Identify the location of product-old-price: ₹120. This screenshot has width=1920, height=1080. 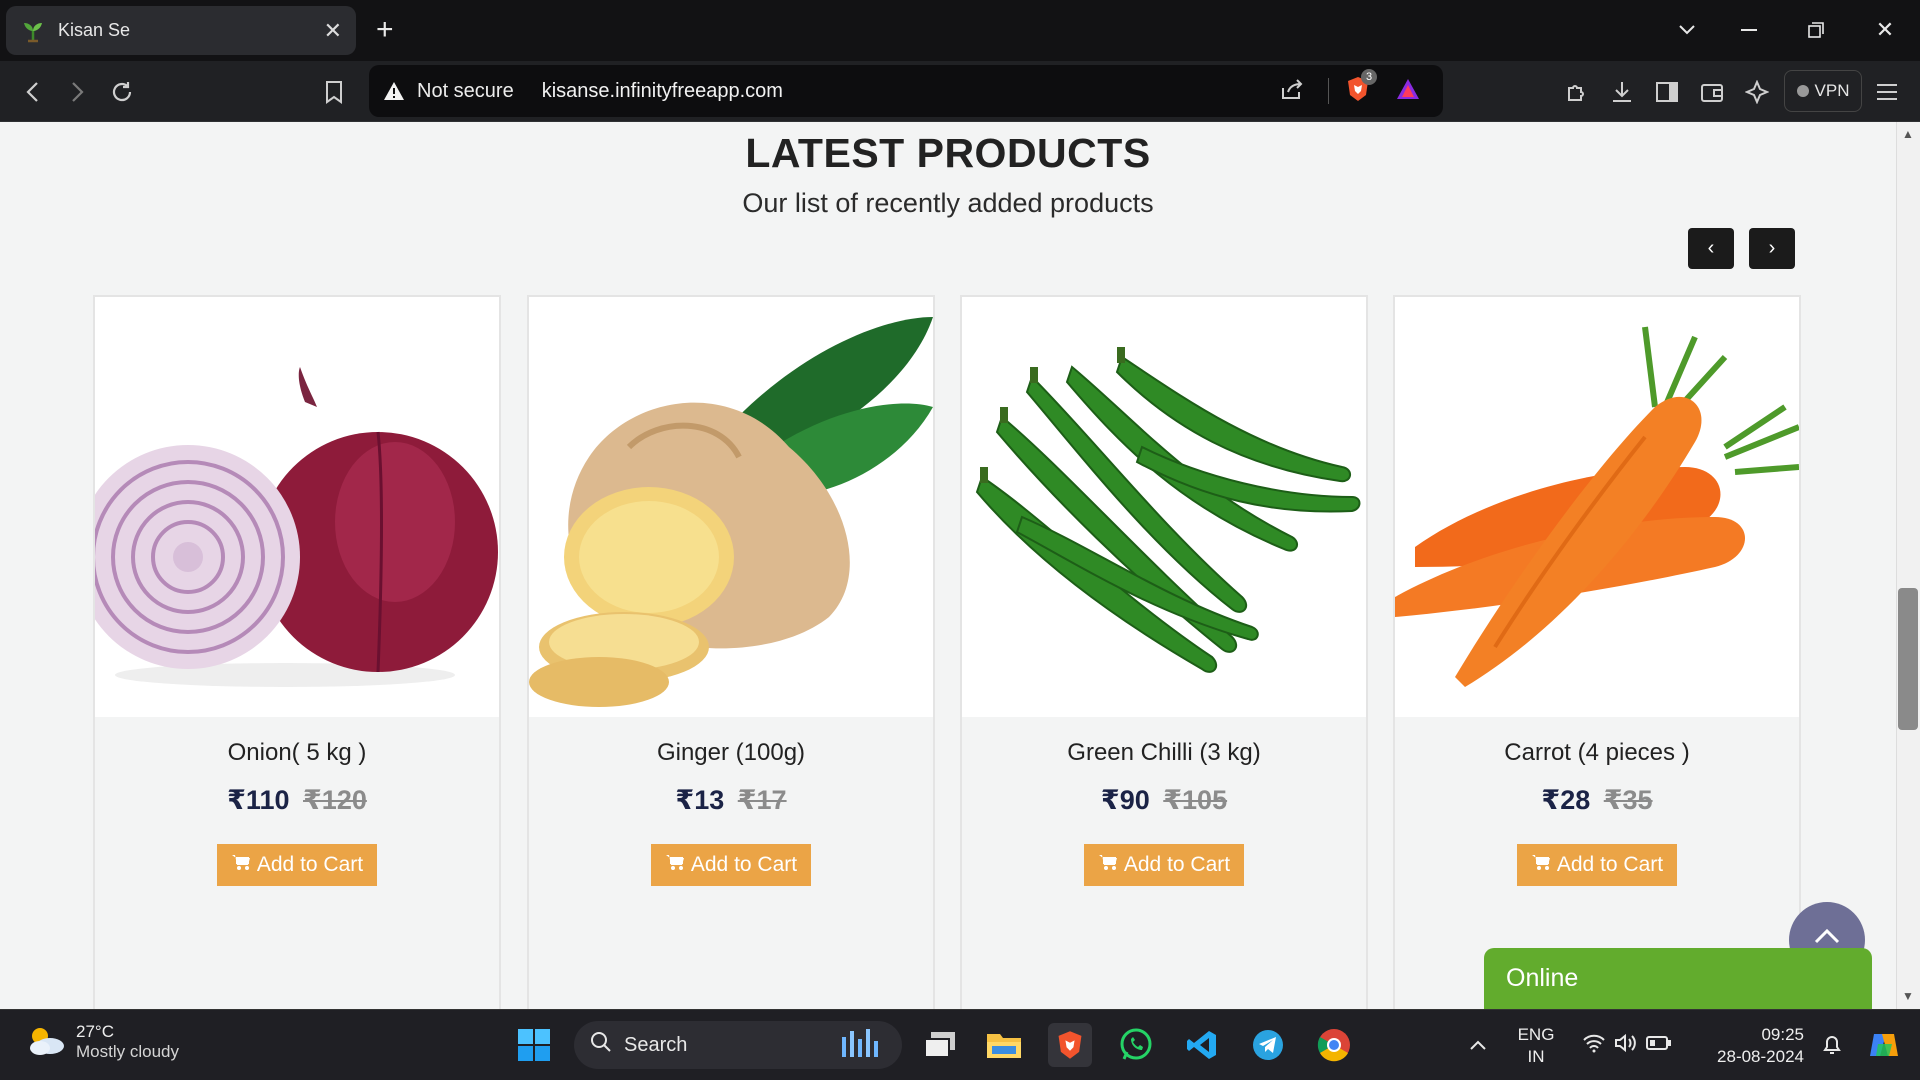
(335, 800).